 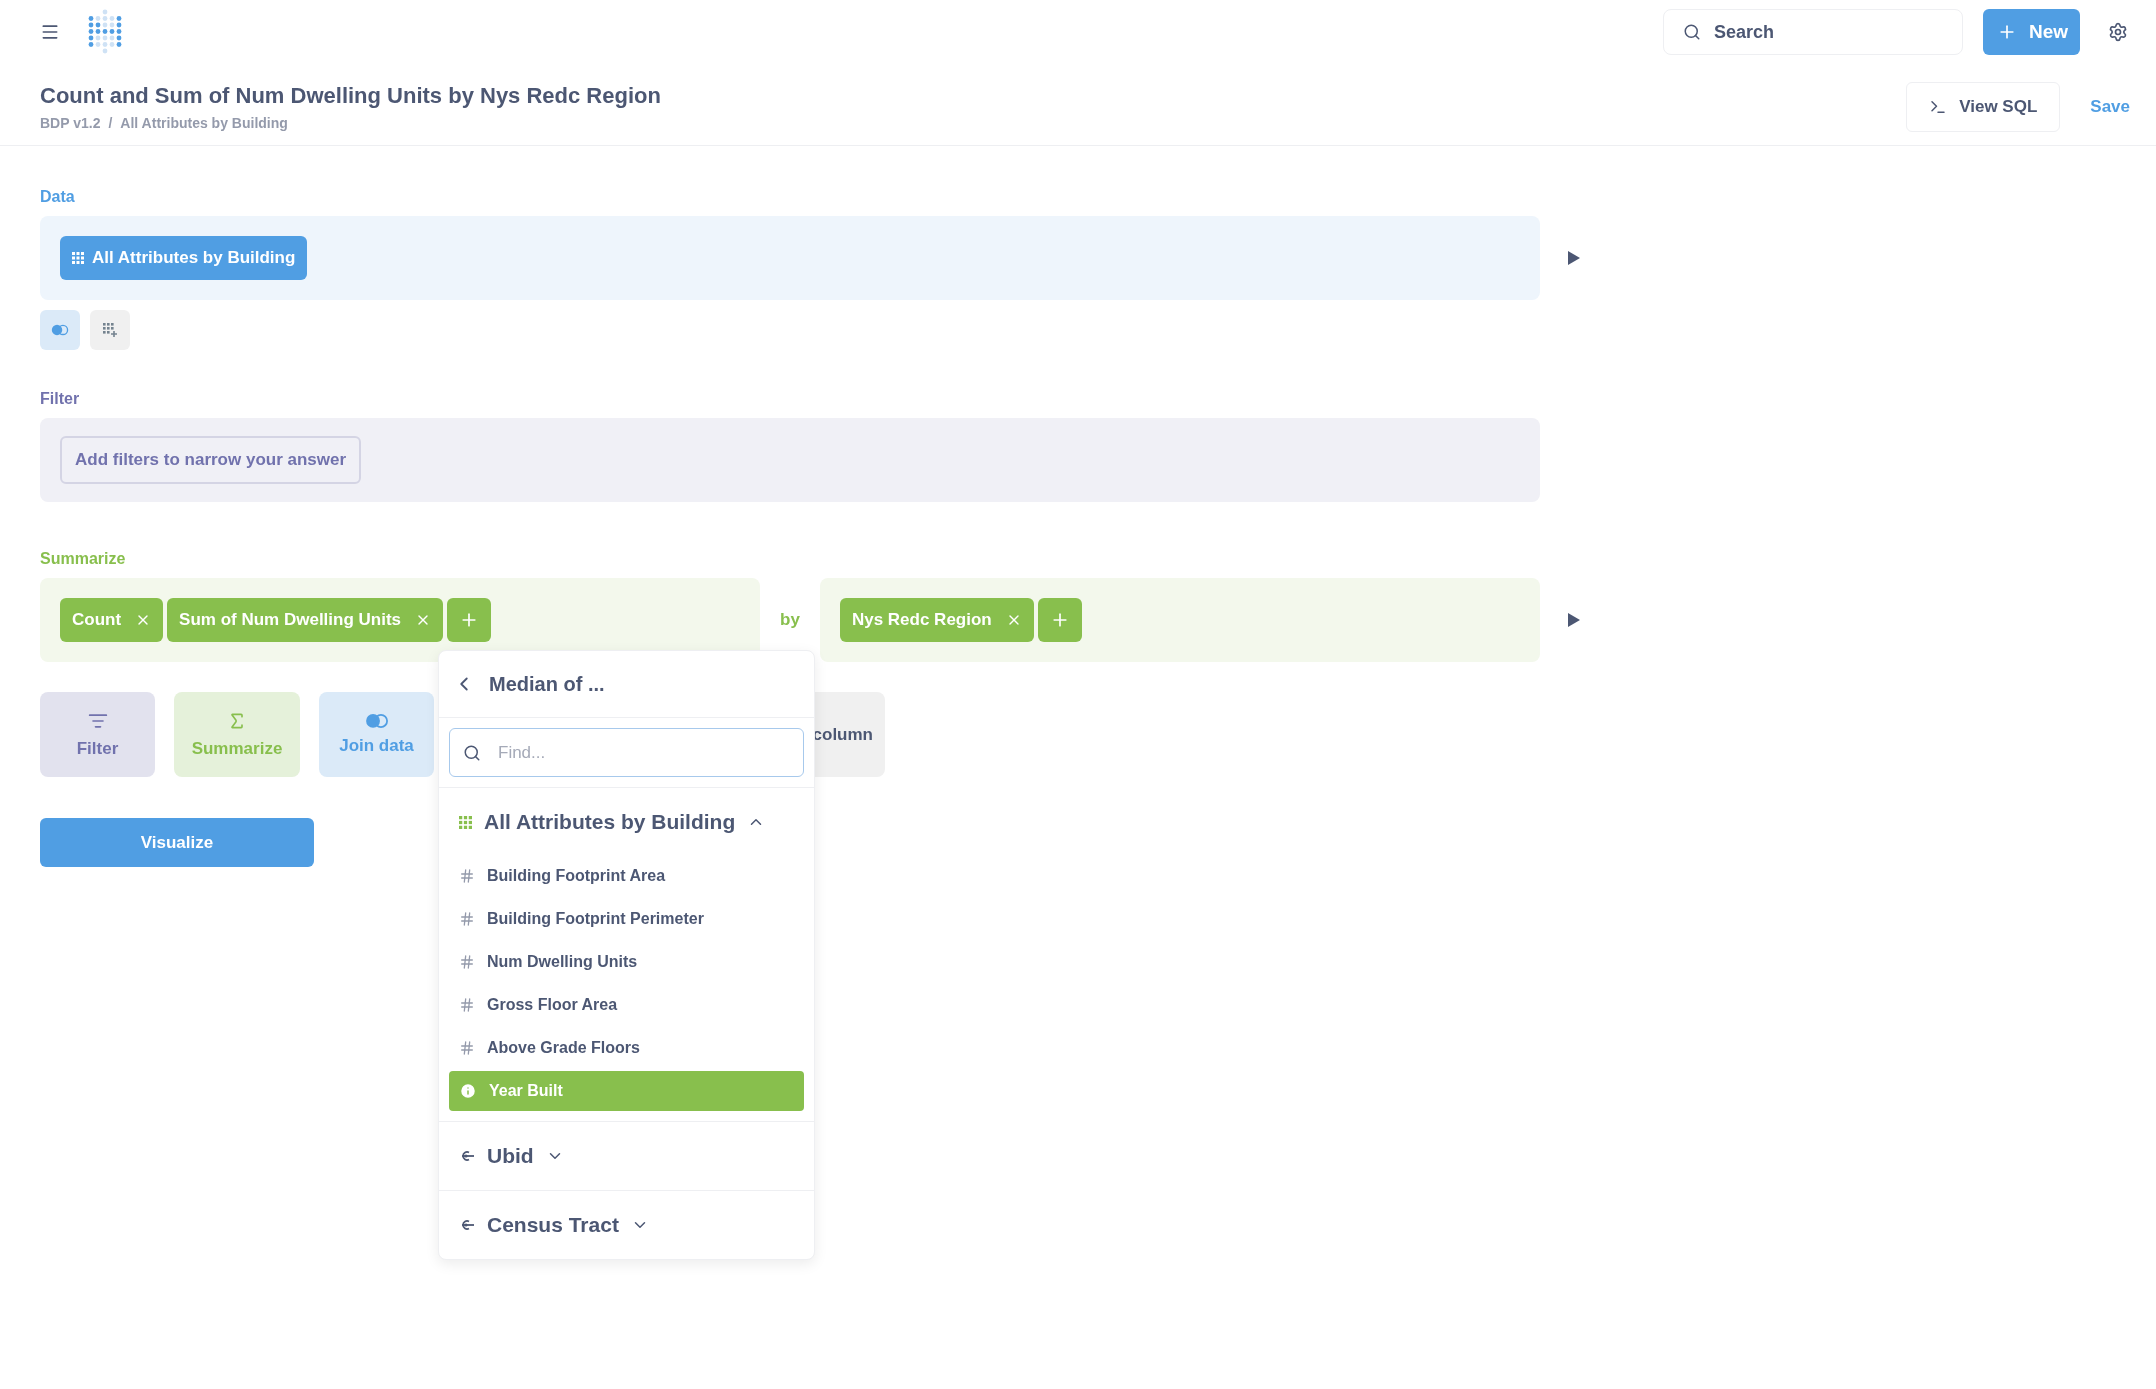 What do you see at coordinates (554, 1225) in the screenshot?
I see `table-section-header: Census Tract` at bounding box center [554, 1225].